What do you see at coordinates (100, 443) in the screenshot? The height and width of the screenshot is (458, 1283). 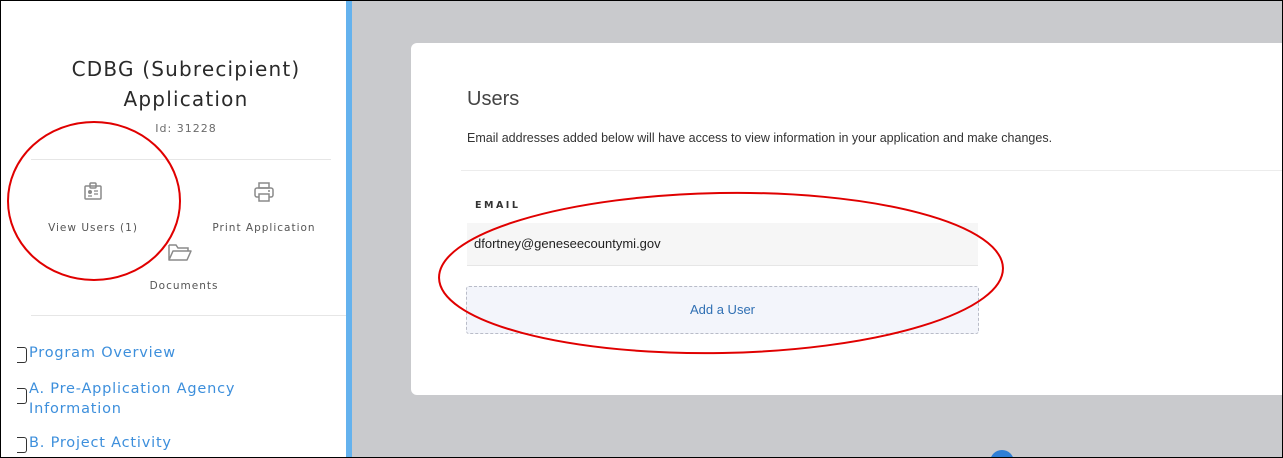 I see `nav-item-label: B. Project Activity` at bounding box center [100, 443].